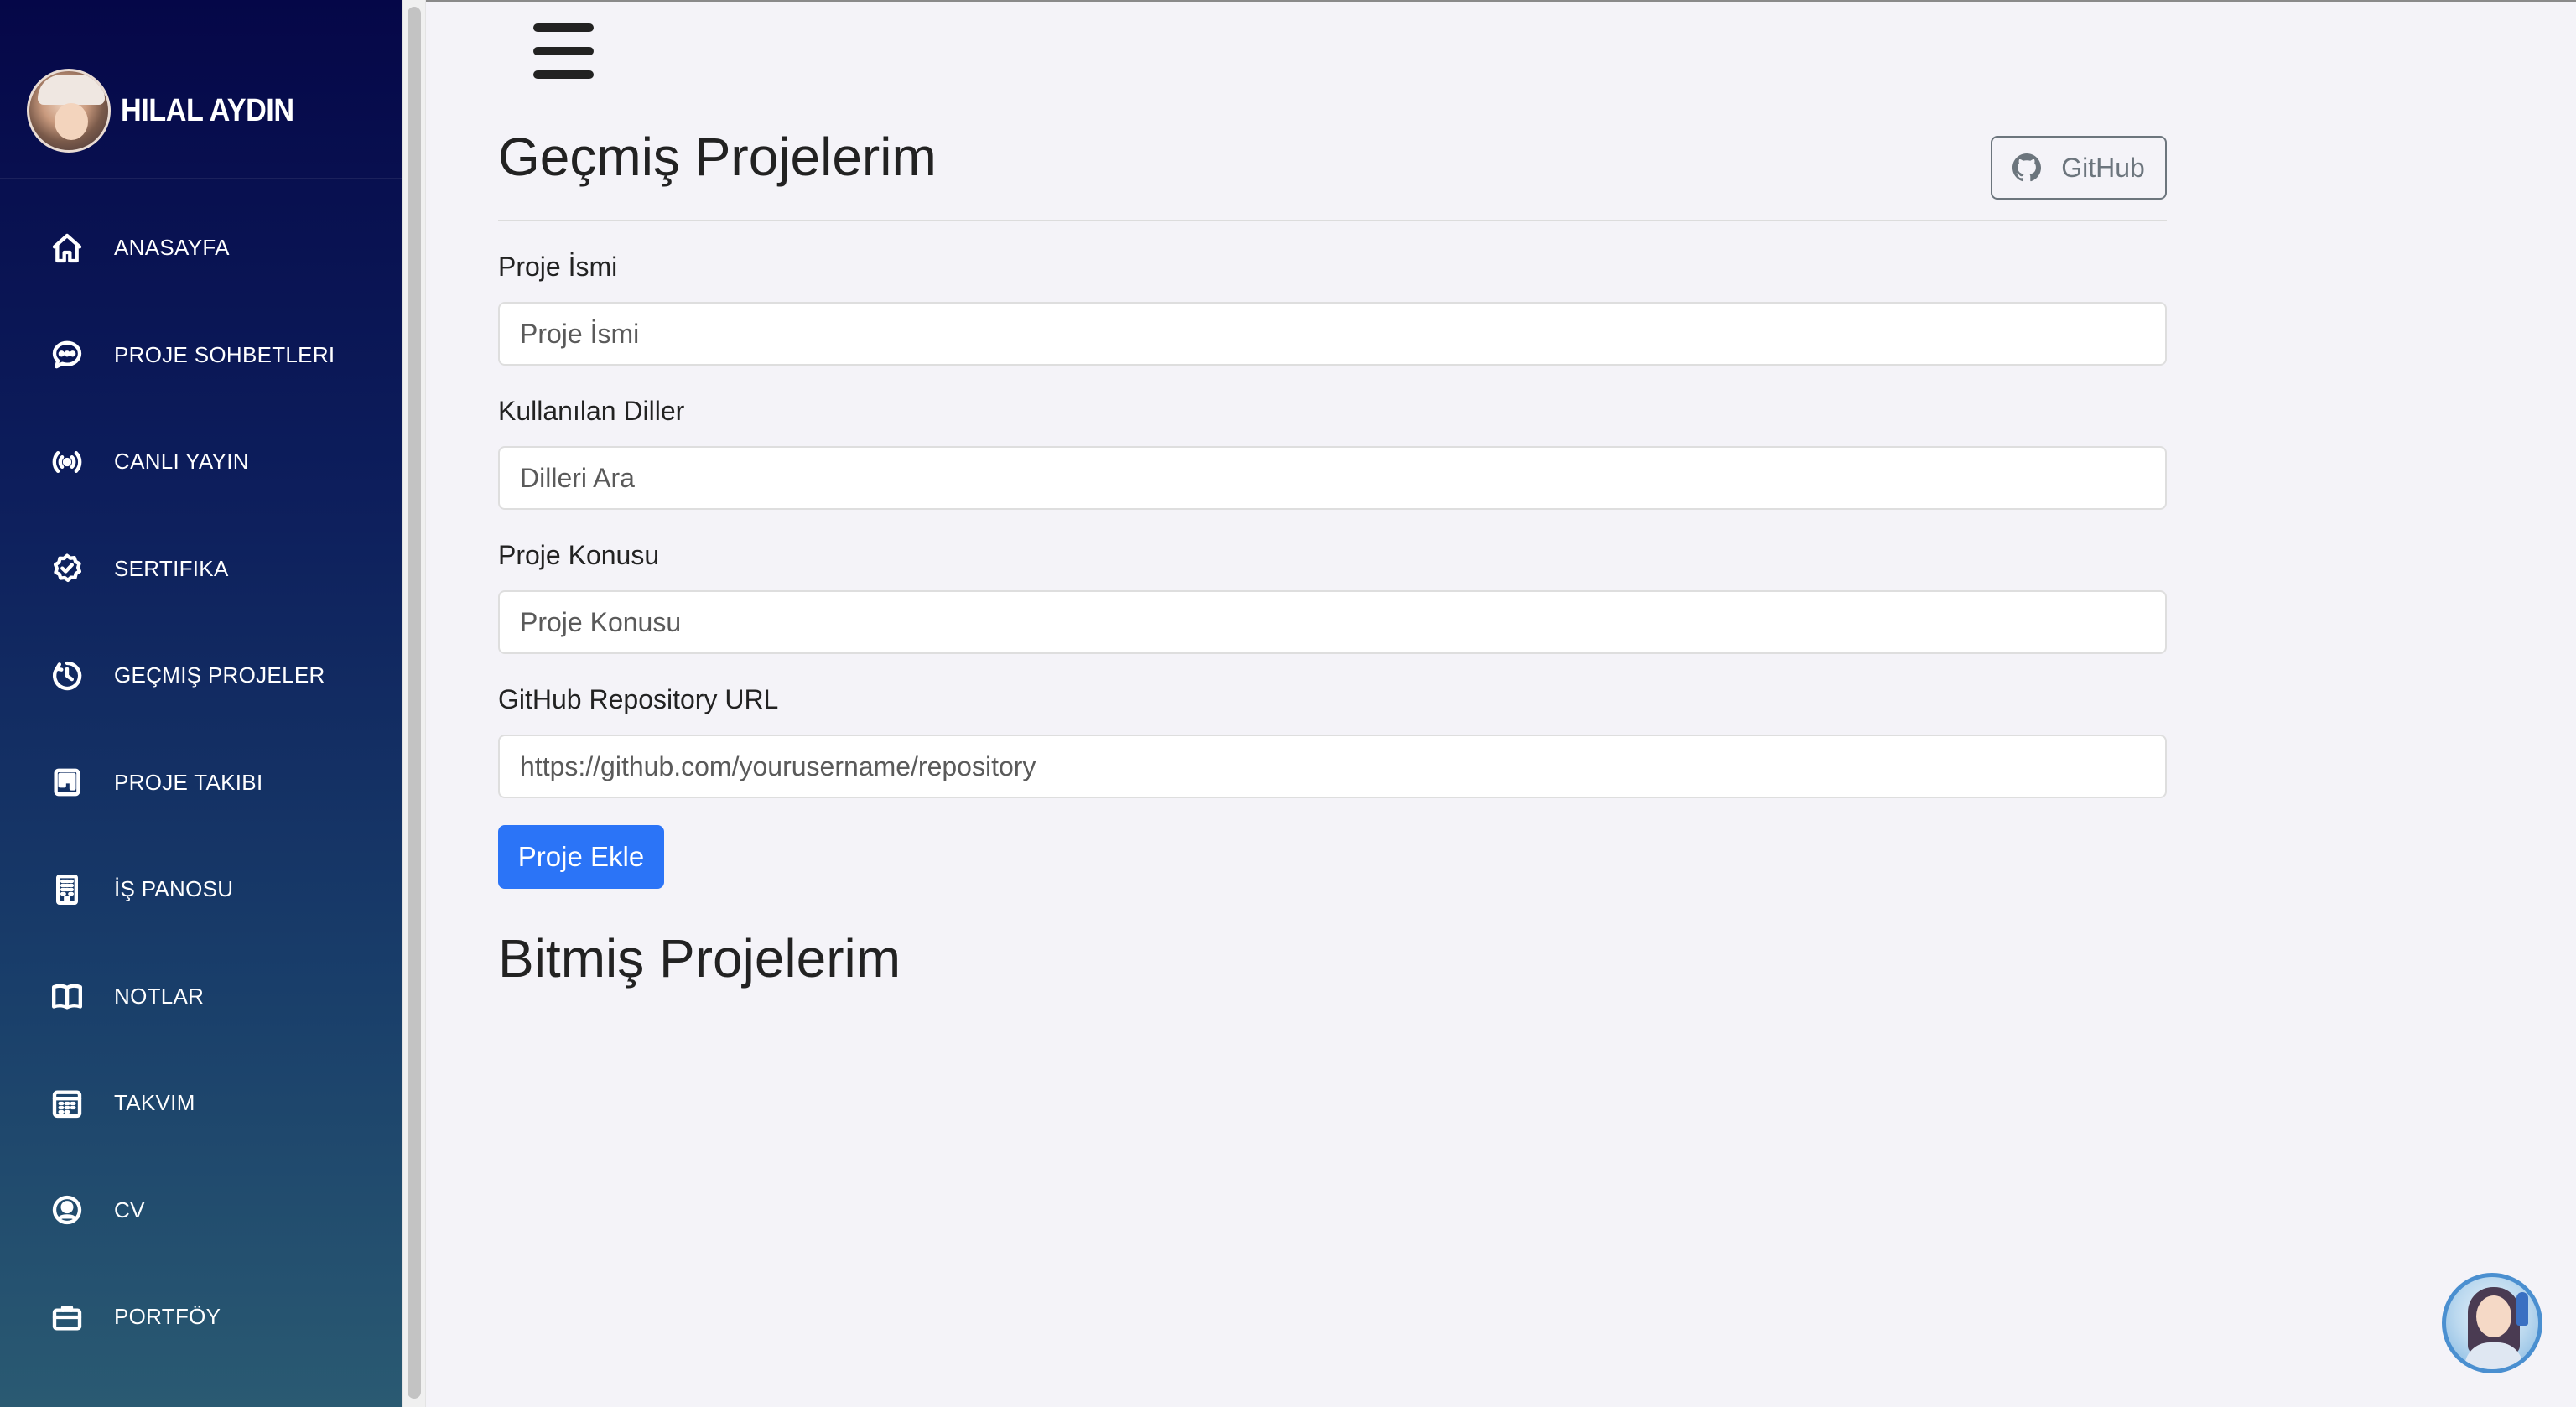 This screenshot has height=1407, width=2576. I want to click on sidebar-item-notlar: NOTLAR, so click(201, 997).